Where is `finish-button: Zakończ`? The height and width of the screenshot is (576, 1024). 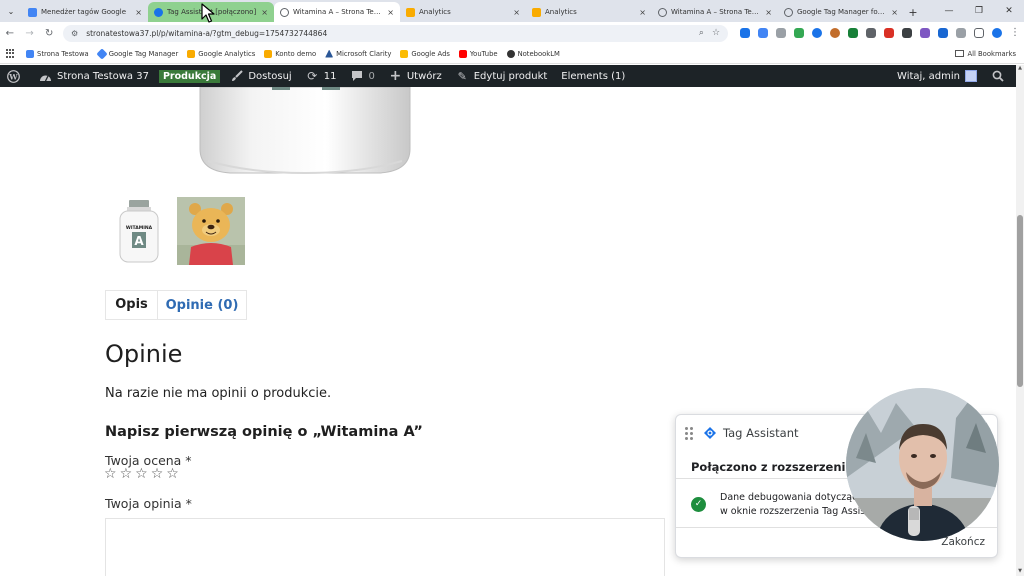 finish-button: Zakończ is located at coordinates (963, 542).